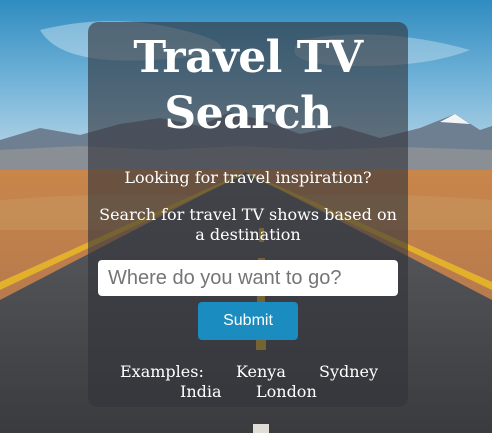 The image size is (492, 433). Describe the element at coordinates (162, 371) in the screenshot. I see `examples-label: Examples:` at that location.